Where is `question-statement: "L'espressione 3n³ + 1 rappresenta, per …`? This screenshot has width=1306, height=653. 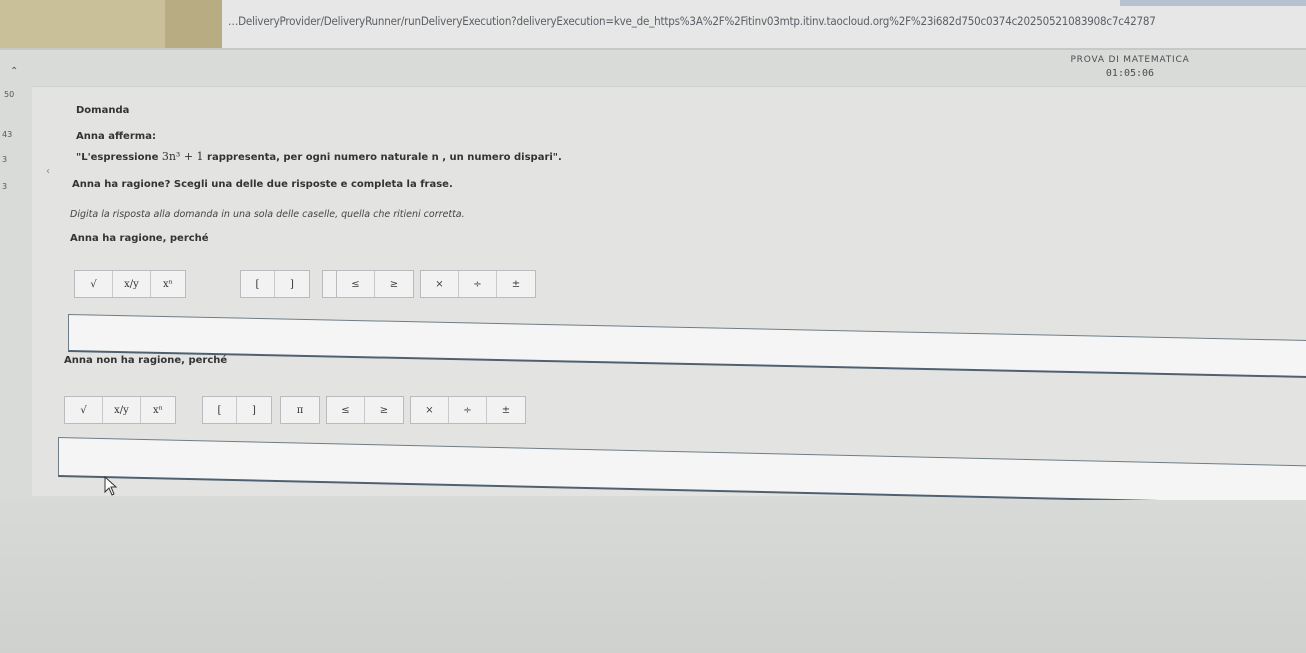 question-statement: "L'espressione 3n³ + 1 rappresenta, per … is located at coordinates (319, 156).